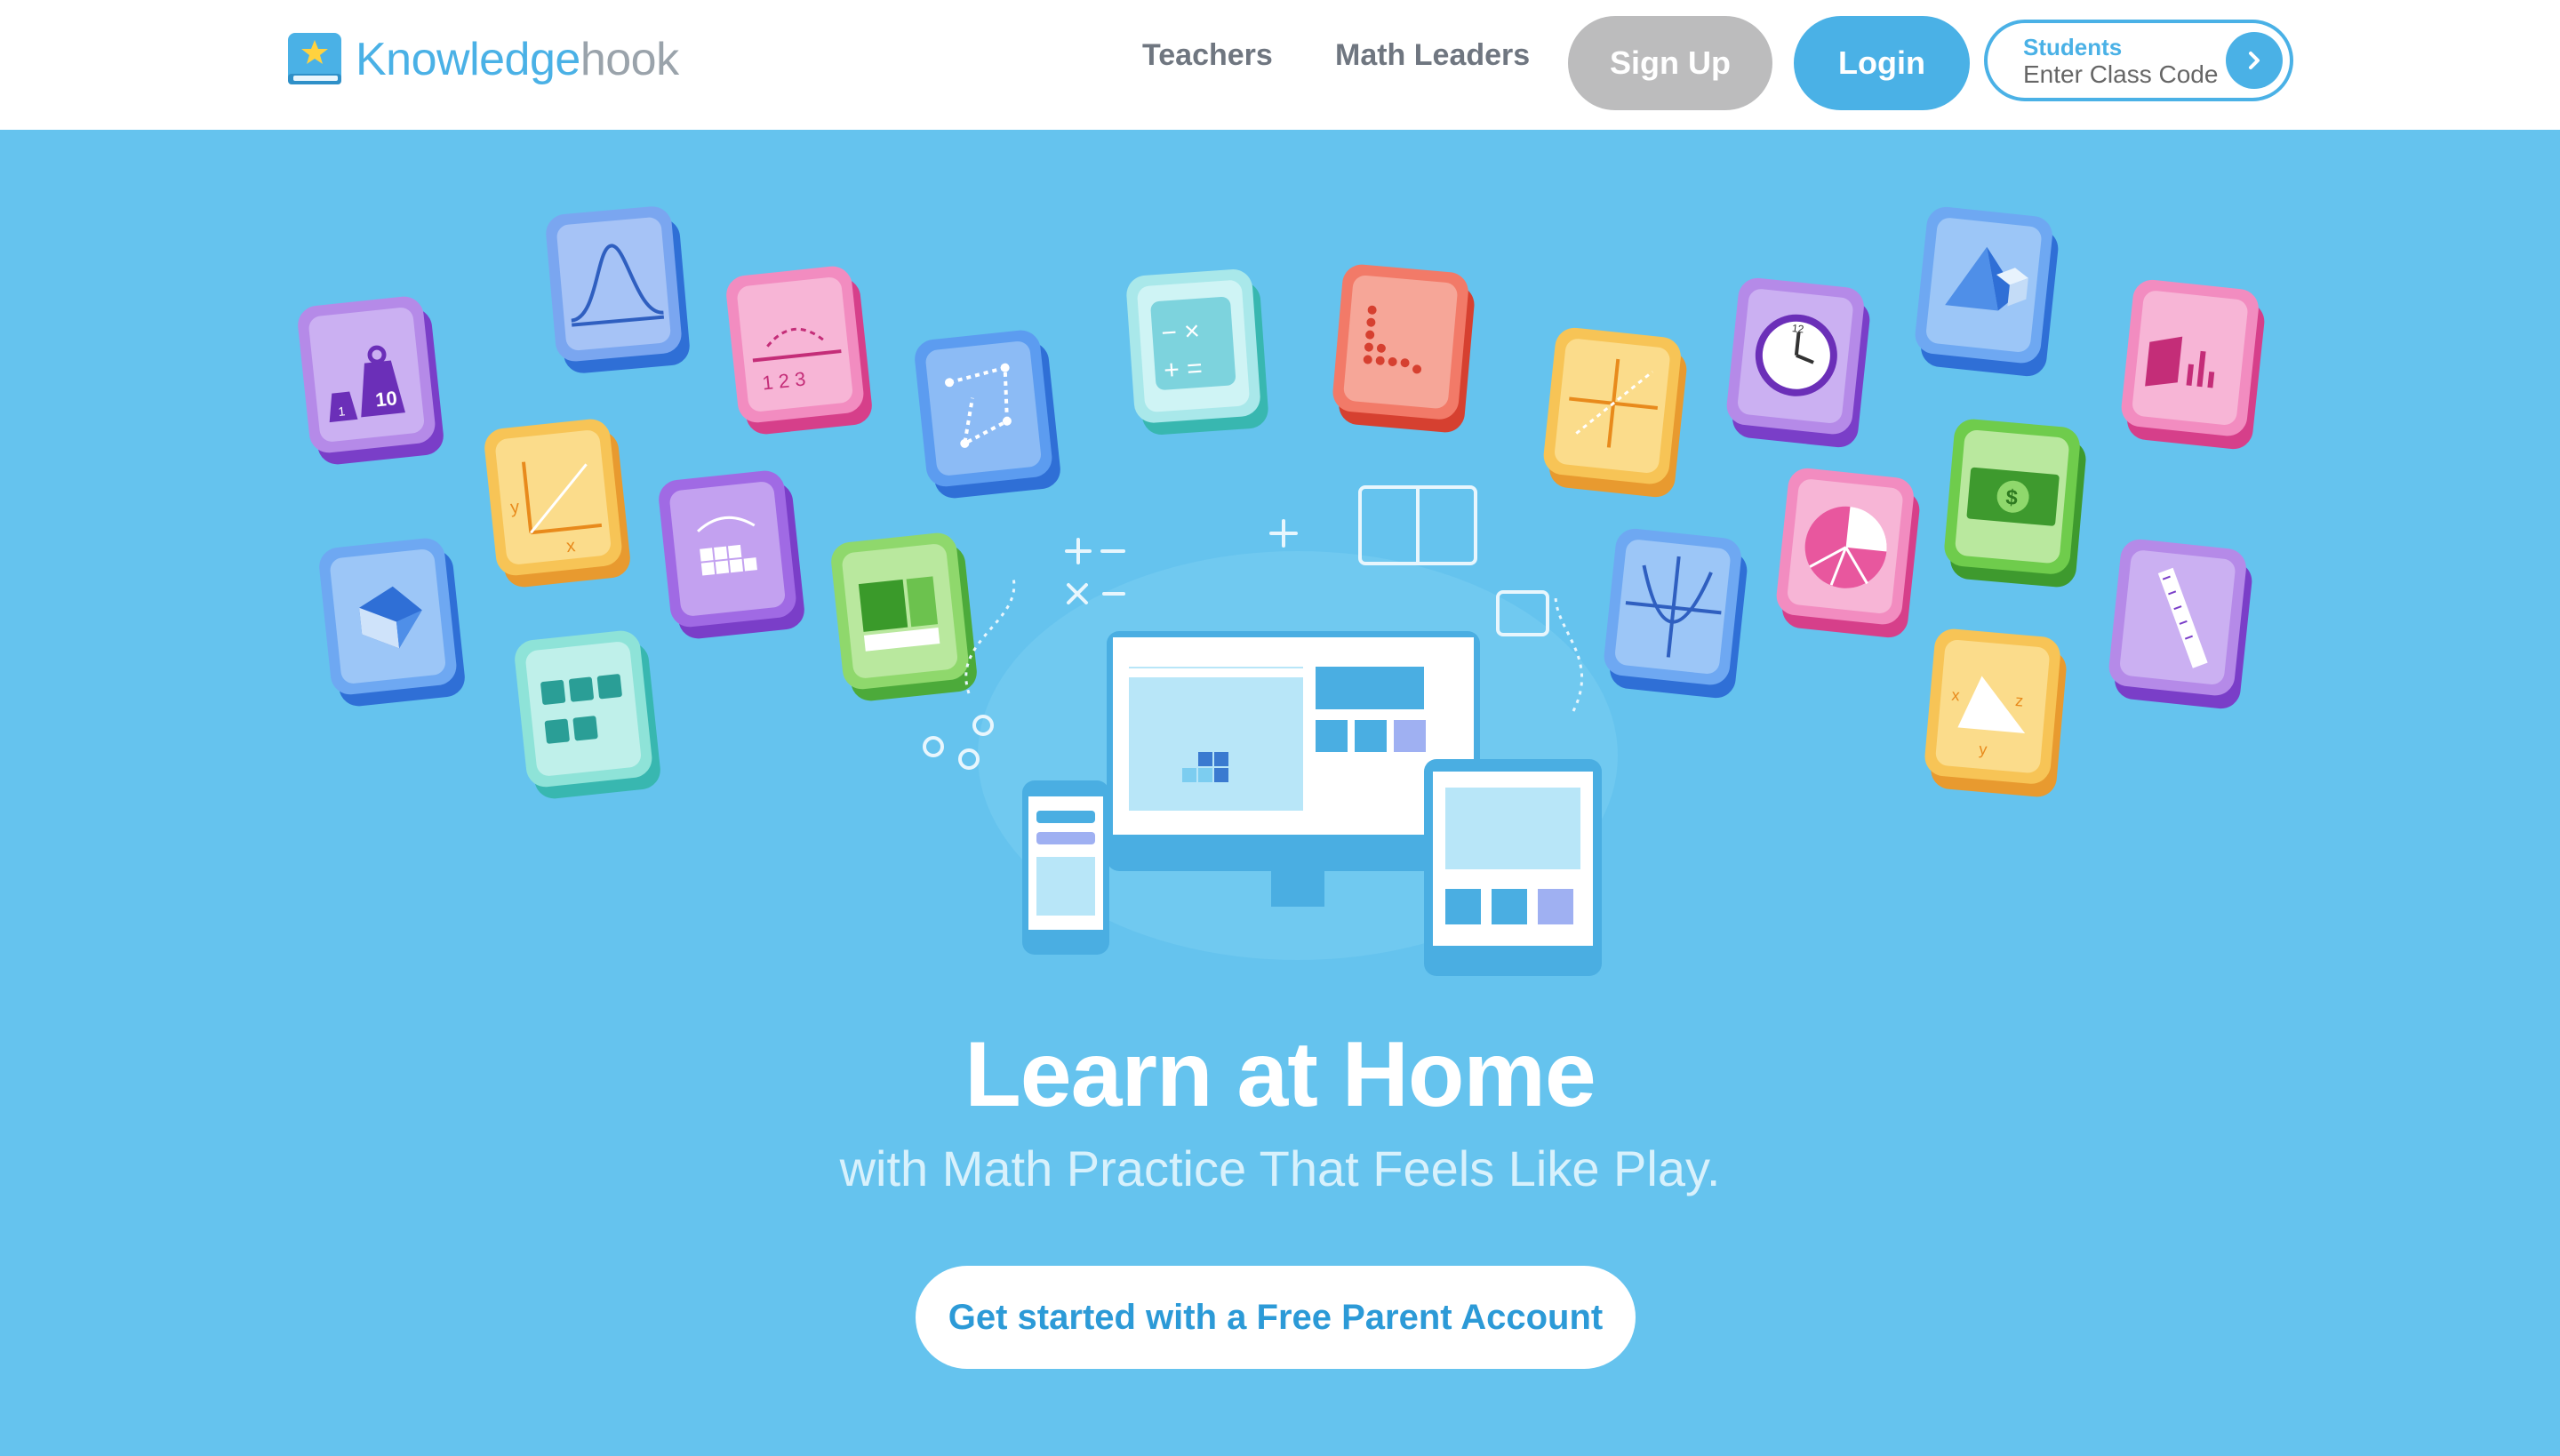 This screenshot has width=2560, height=1456. What do you see at coordinates (1280, 1168) in the screenshot?
I see `hero-subtitle: with Math Practice That Feels Like Play.` at bounding box center [1280, 1168].